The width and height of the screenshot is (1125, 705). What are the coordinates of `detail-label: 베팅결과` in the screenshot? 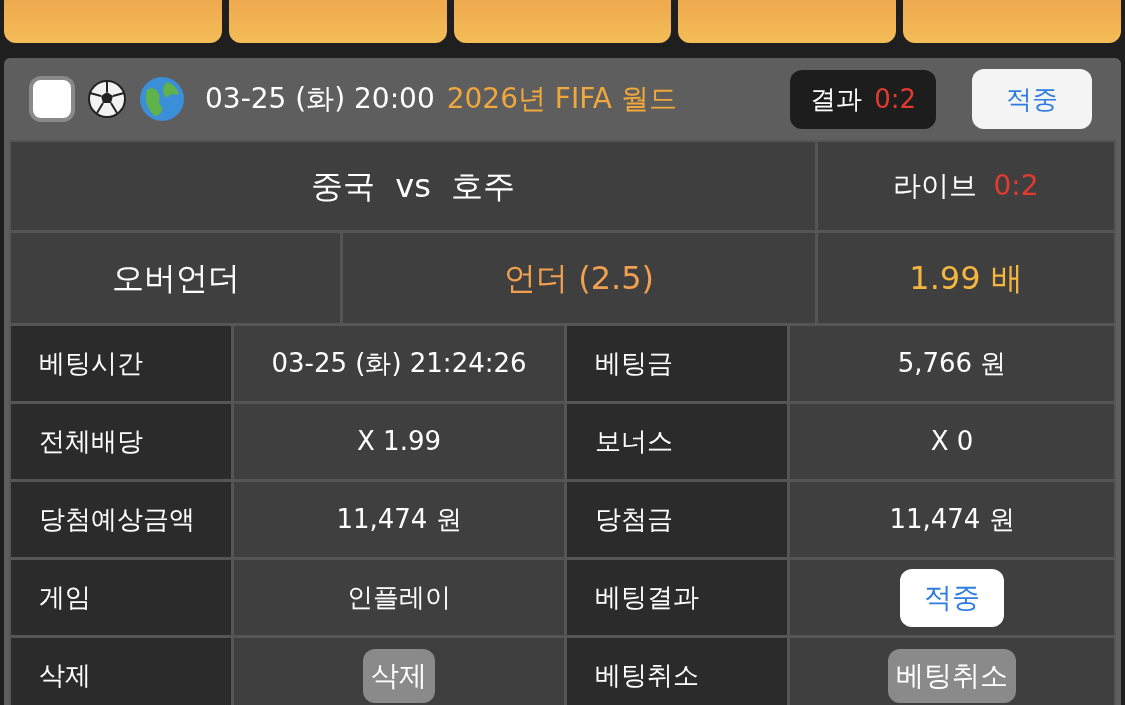 It's located at (677, 597).